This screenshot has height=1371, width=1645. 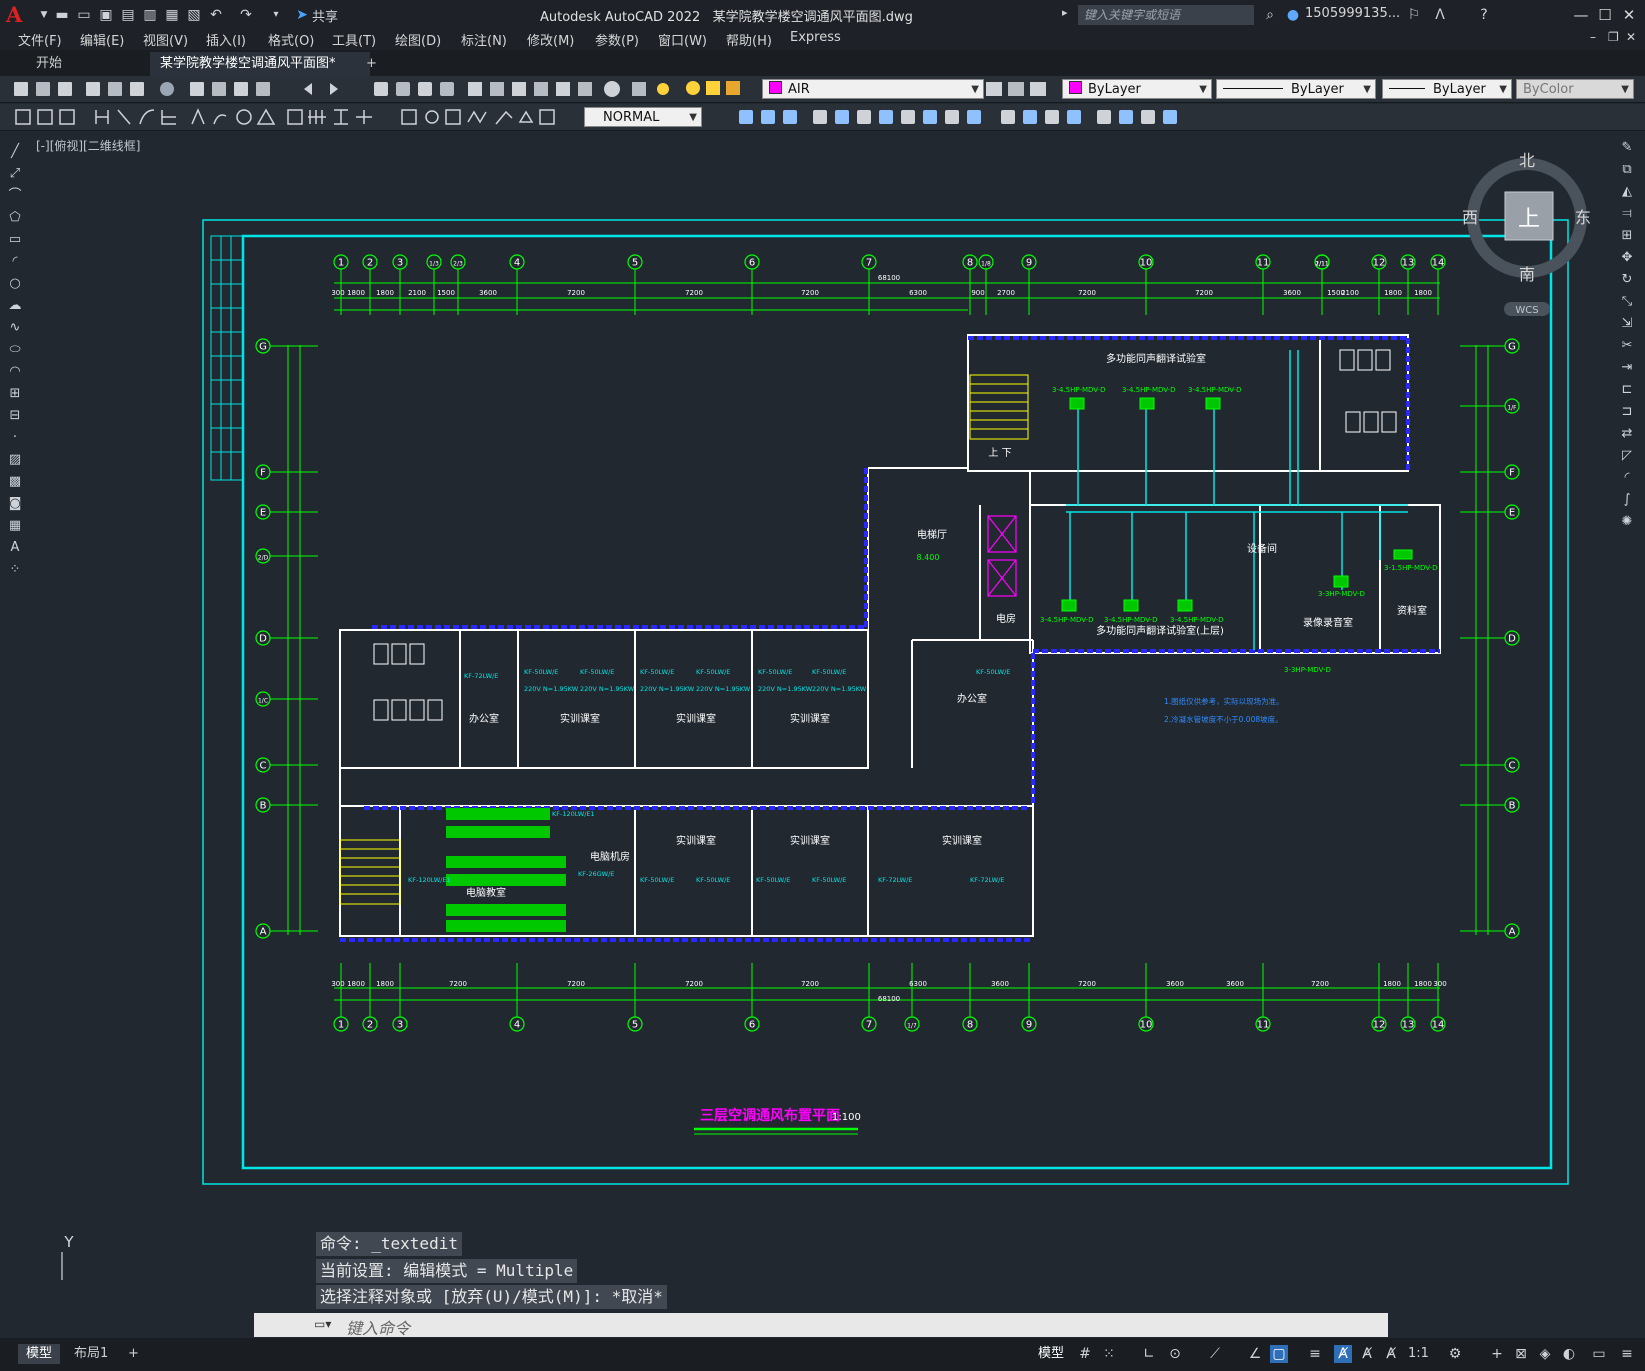 I want to click on layer-tool-icons, so click(x=1021, y=89).